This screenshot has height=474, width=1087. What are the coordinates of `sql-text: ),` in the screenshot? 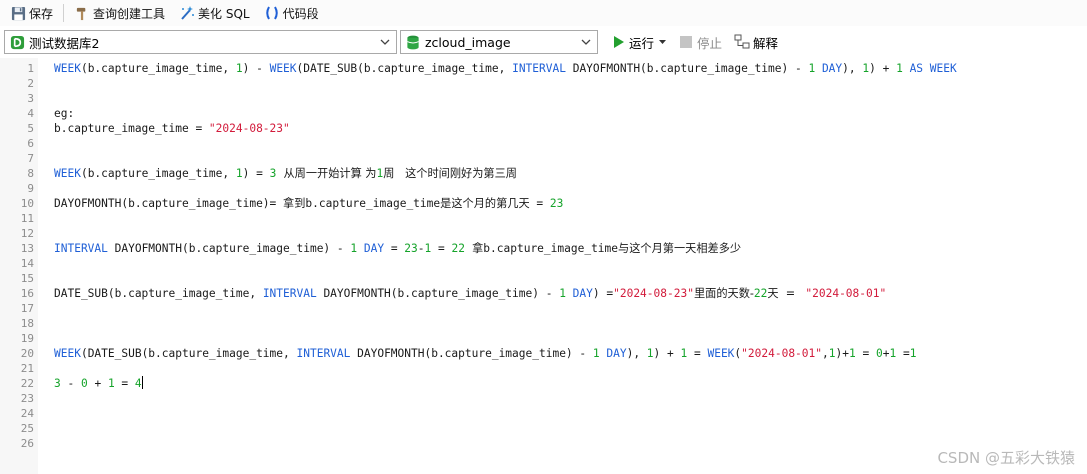 It's located at (636, 353).